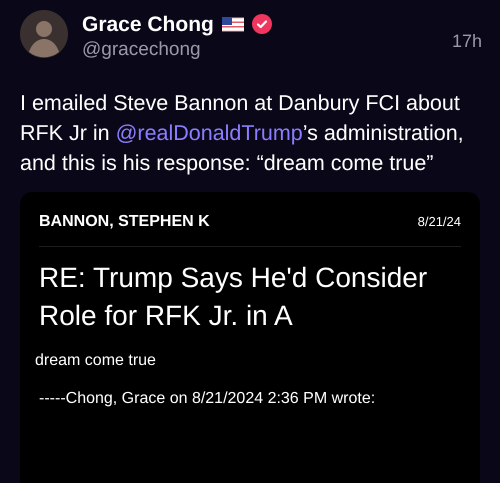 The width and height of the screenshot is (500, 483). Describe the element at coordinates (467, 41) in the screenshot. I see `post-time: 17h` at that location.